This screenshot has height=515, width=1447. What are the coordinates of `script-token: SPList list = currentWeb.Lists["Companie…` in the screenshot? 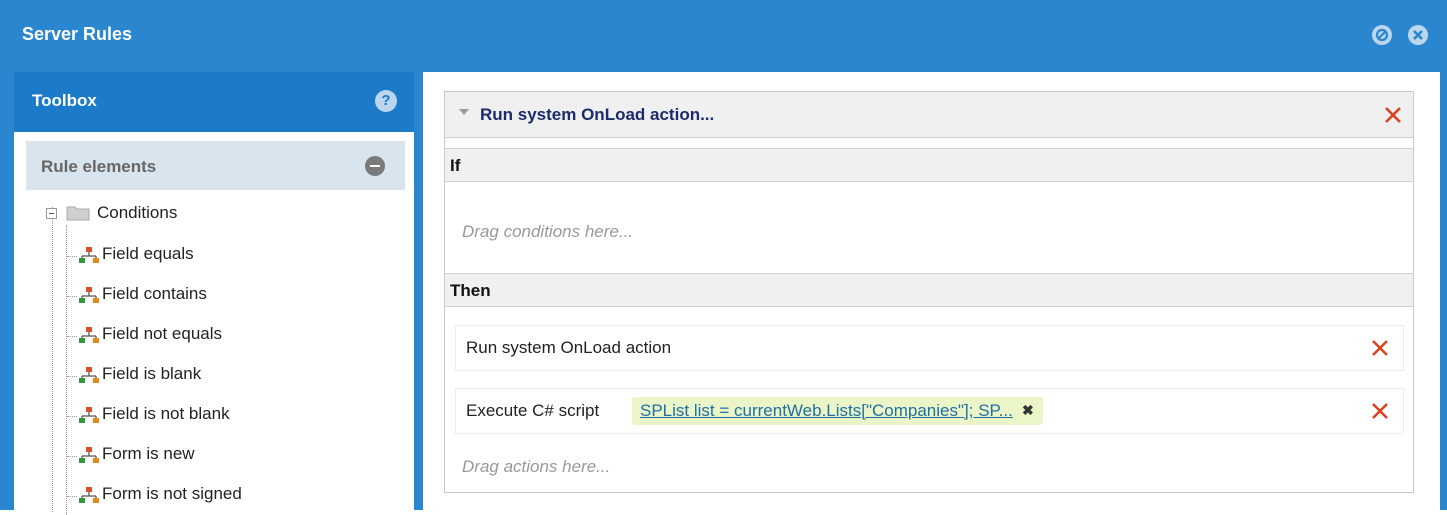 It's located at (837, 411).